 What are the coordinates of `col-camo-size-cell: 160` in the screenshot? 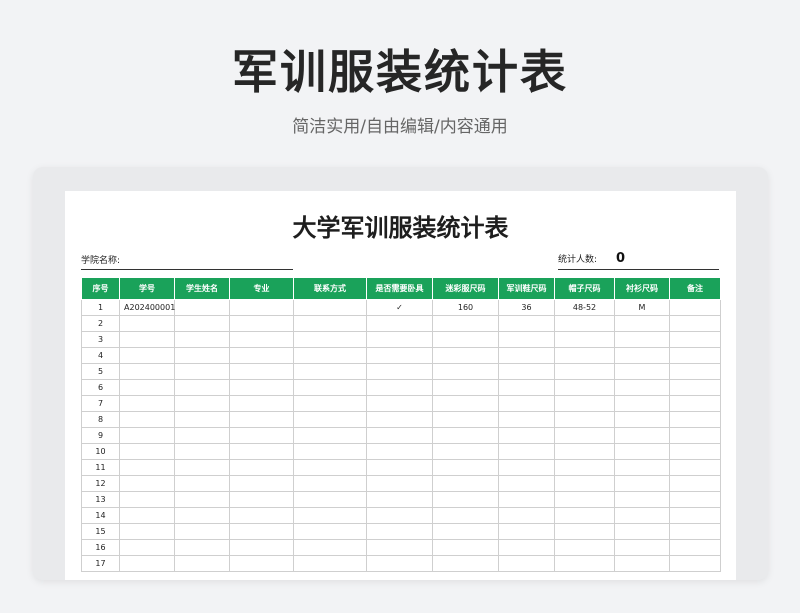 It's located at (465, 307).